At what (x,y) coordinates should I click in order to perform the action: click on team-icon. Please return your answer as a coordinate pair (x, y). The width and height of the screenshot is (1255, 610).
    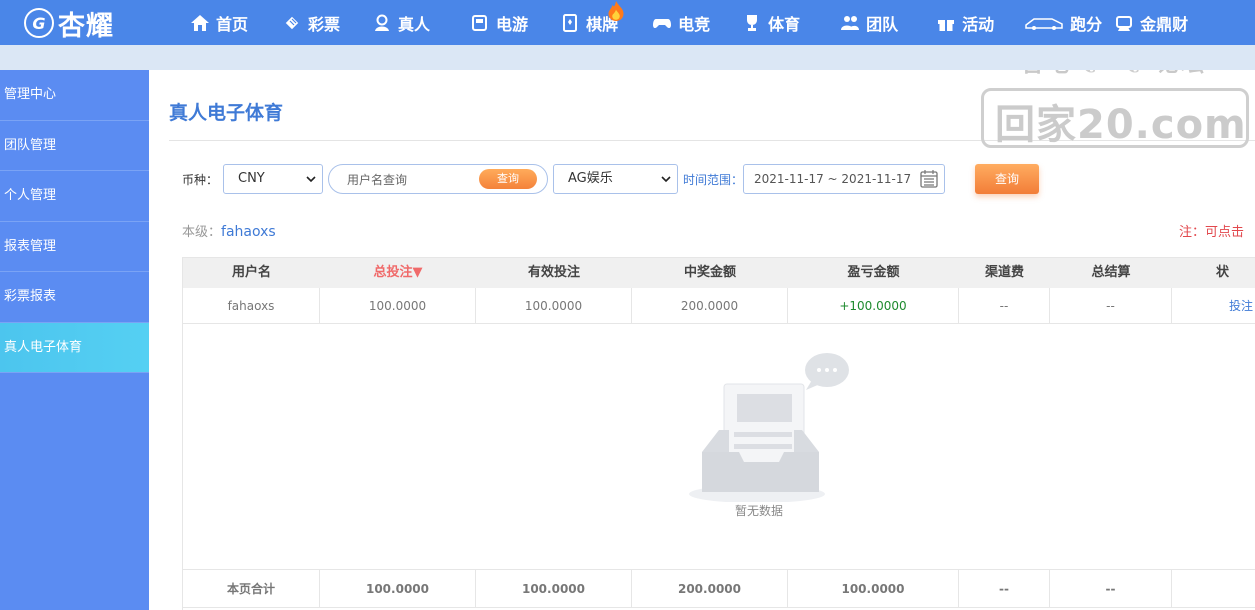
    Looking at the image, I should click on (850, 22).